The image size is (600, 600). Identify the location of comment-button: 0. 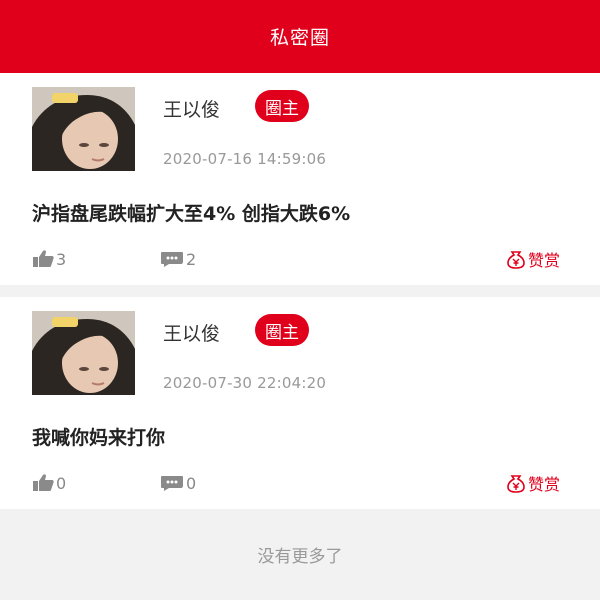
(178, 483).